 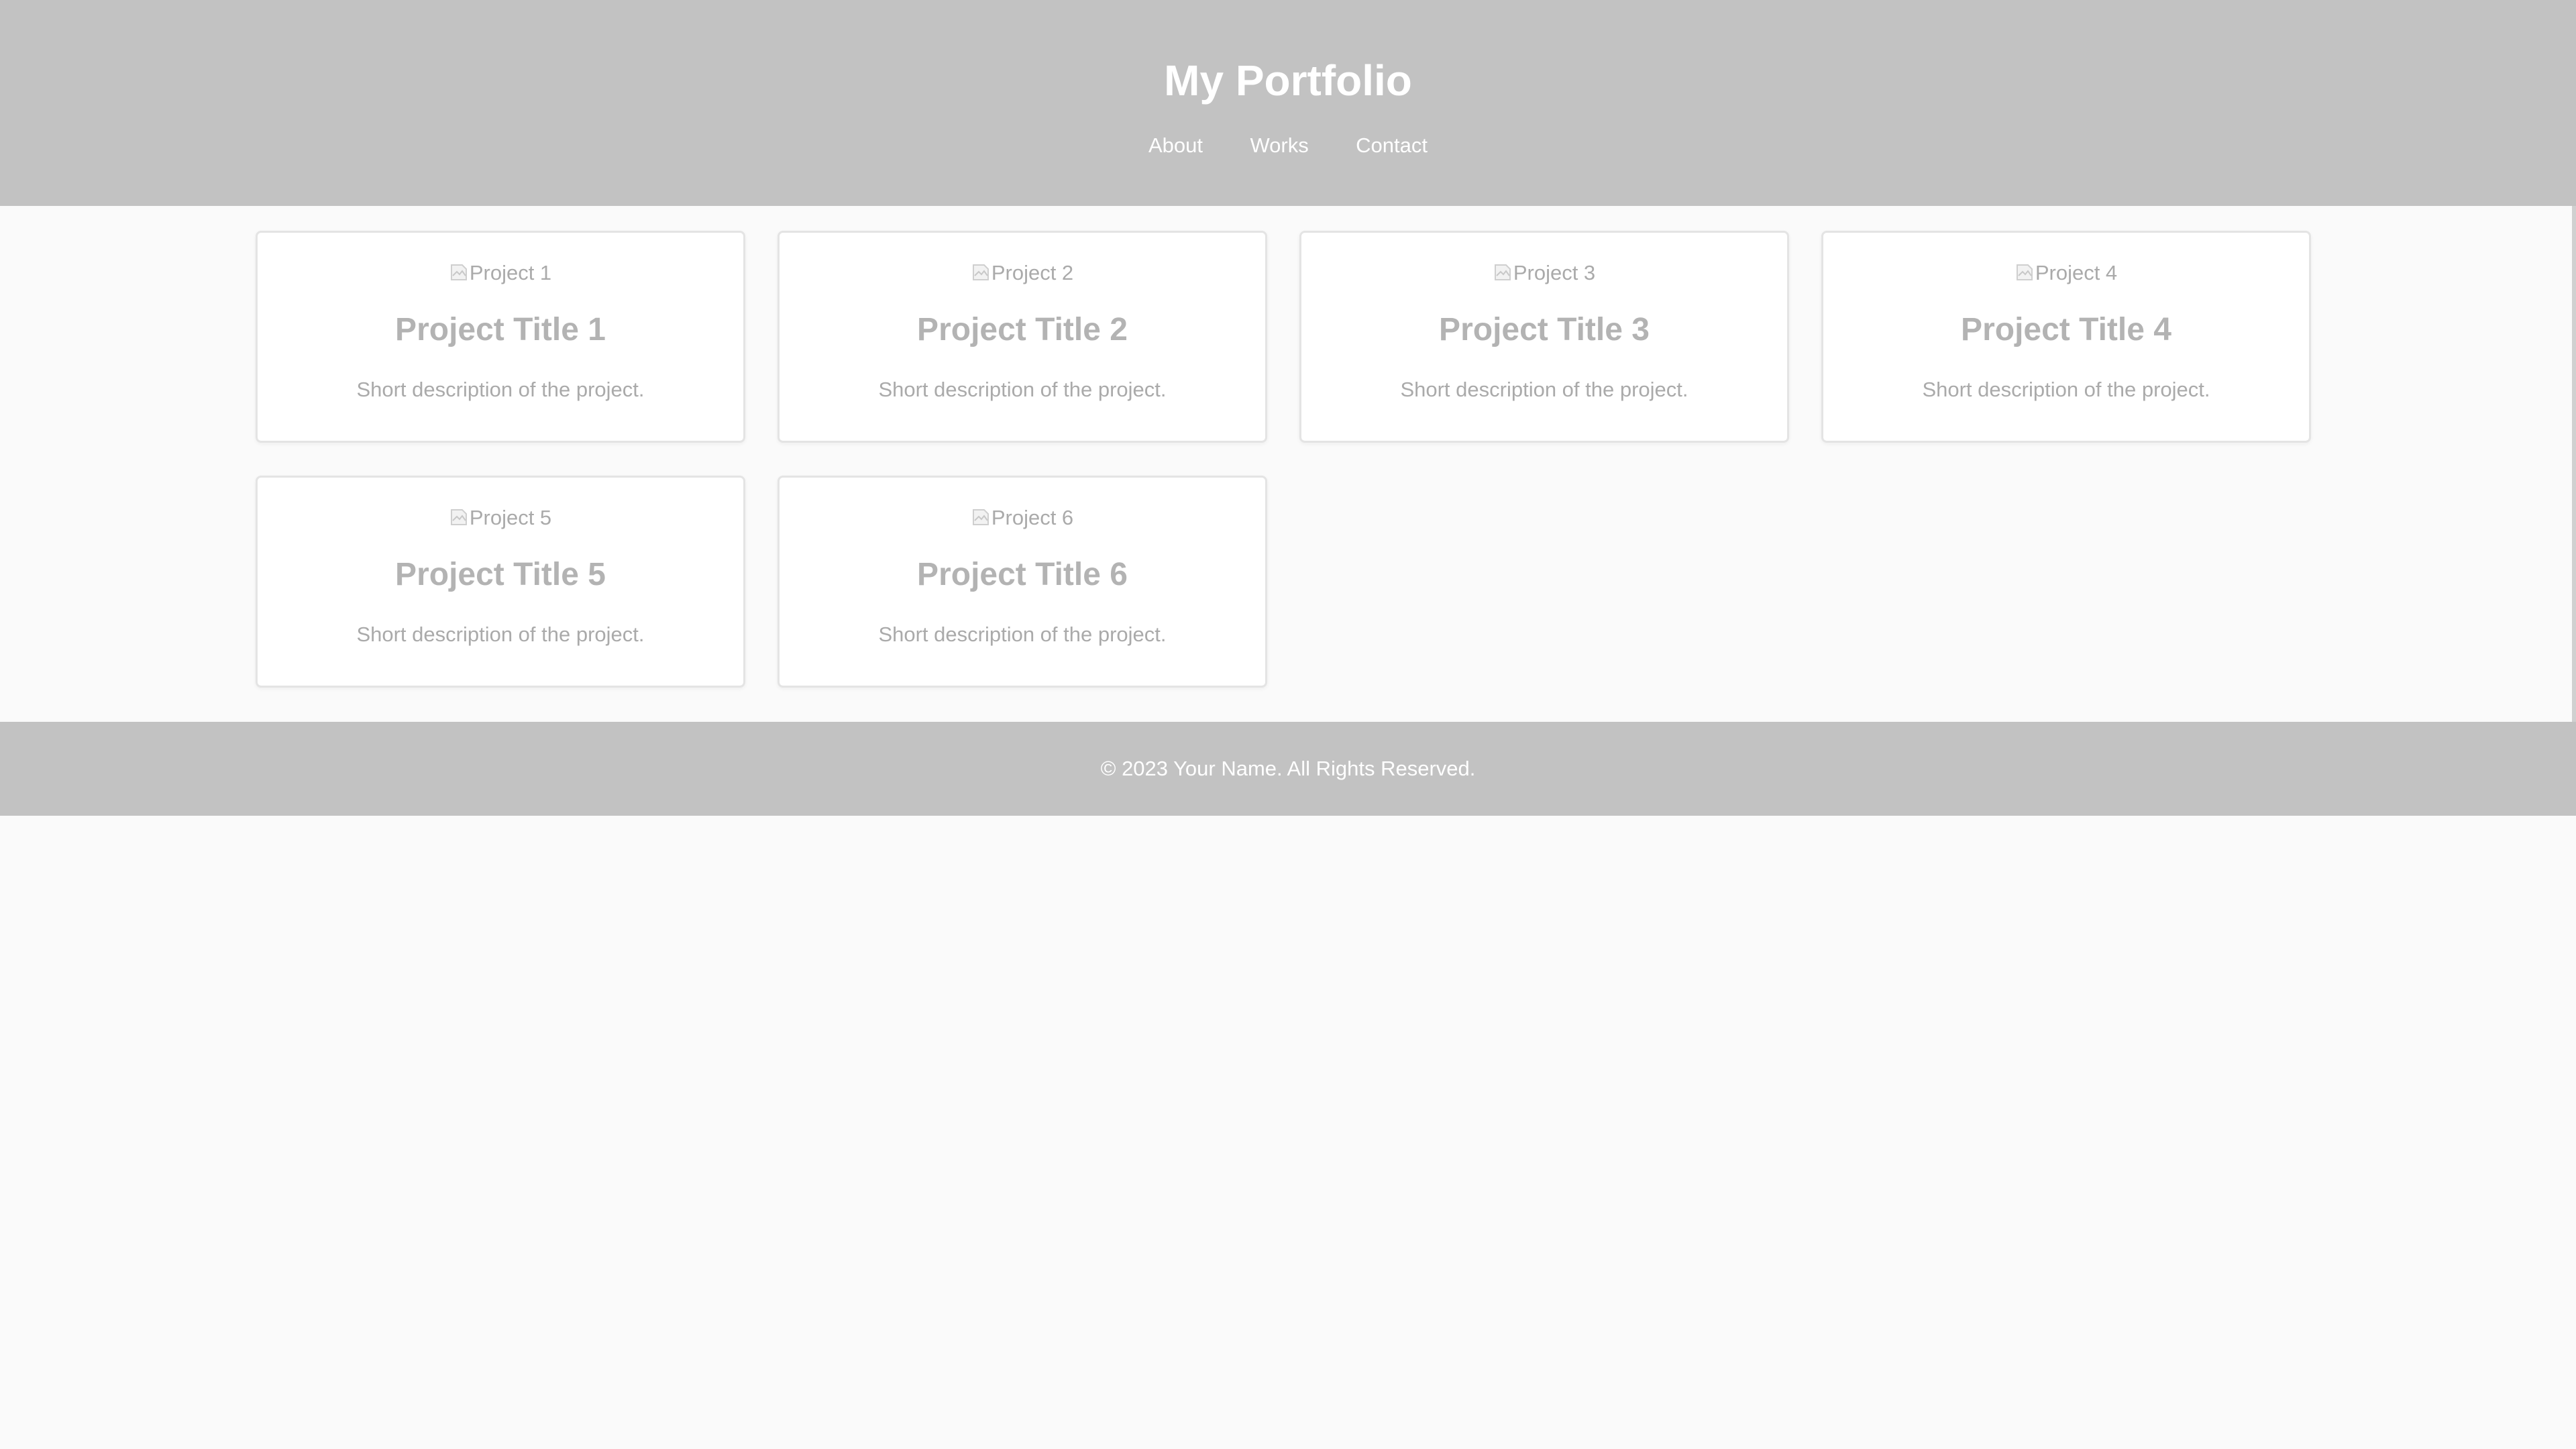 I want to click on project-title: Project Title 5, so click(x=500, y=574).